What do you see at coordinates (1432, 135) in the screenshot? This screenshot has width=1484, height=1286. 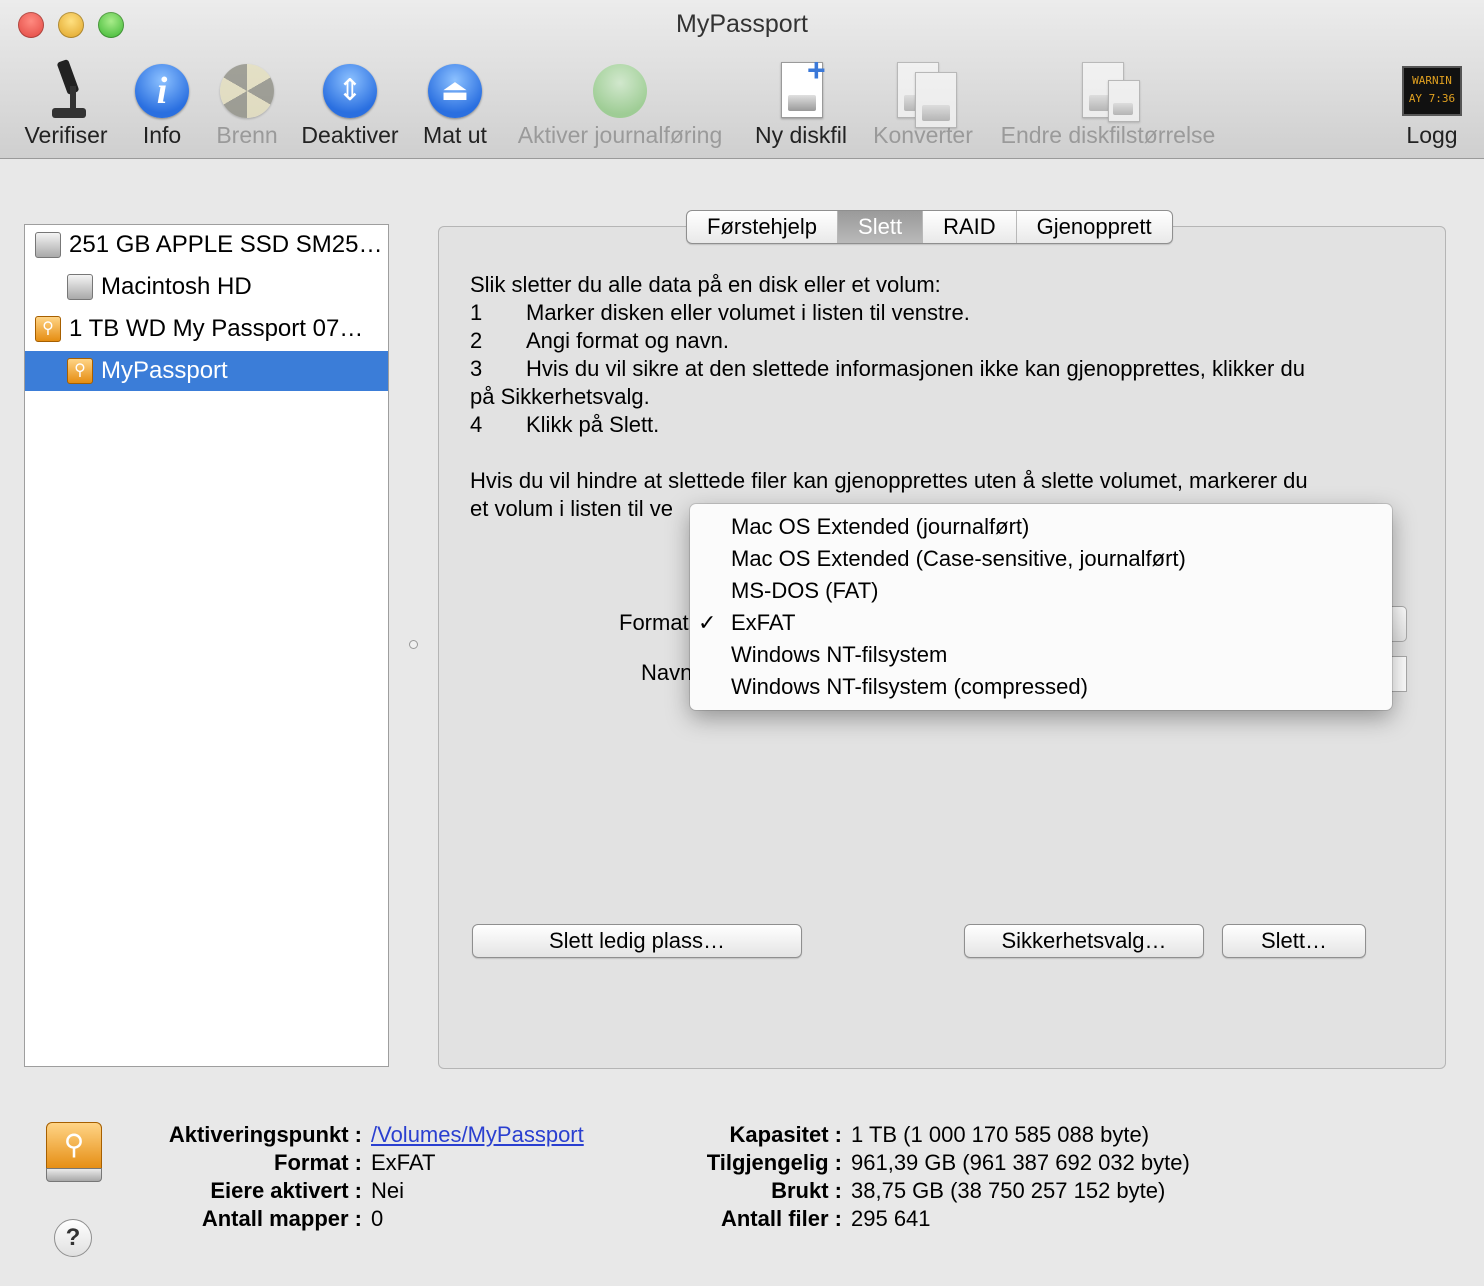 I see `log-tool-label: Logg` at bounding box center [1432, 135].